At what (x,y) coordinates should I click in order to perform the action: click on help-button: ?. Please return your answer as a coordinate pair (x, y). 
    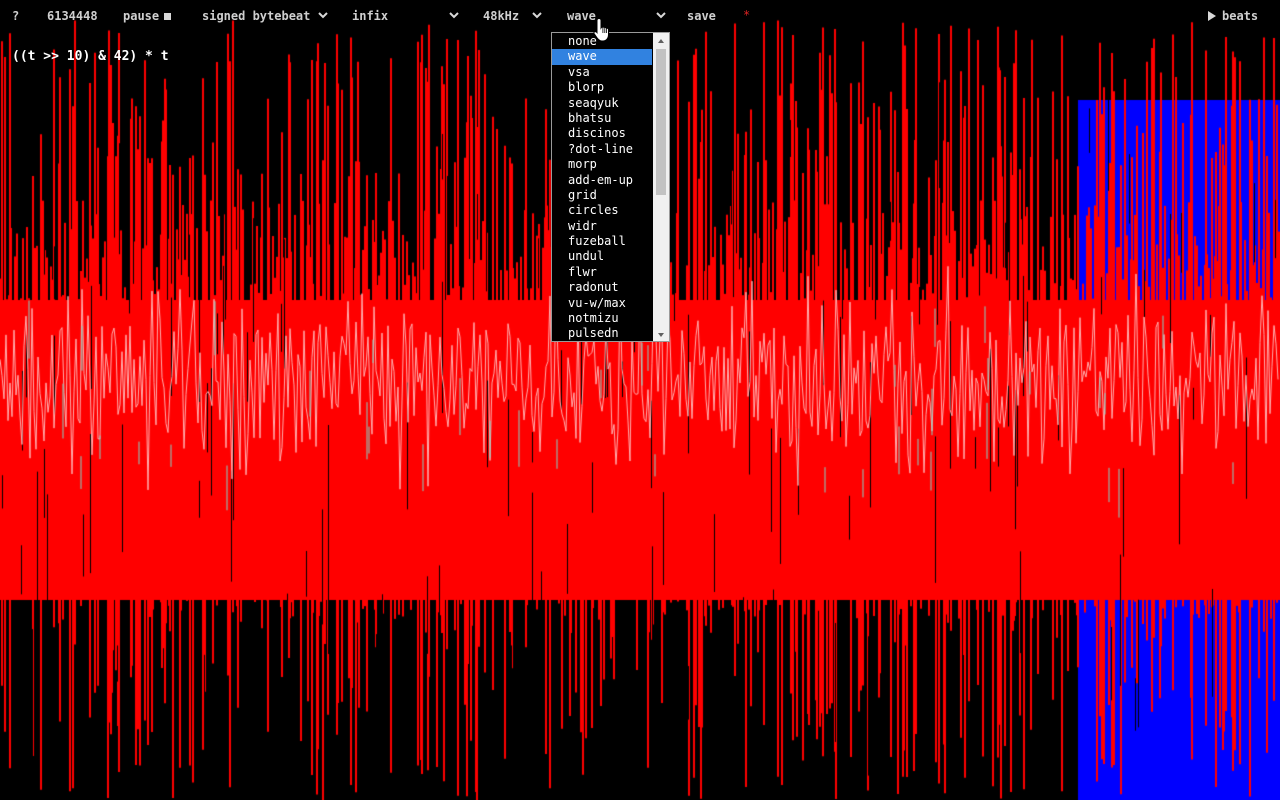
    Looking at the image, I should click on (15, 16).